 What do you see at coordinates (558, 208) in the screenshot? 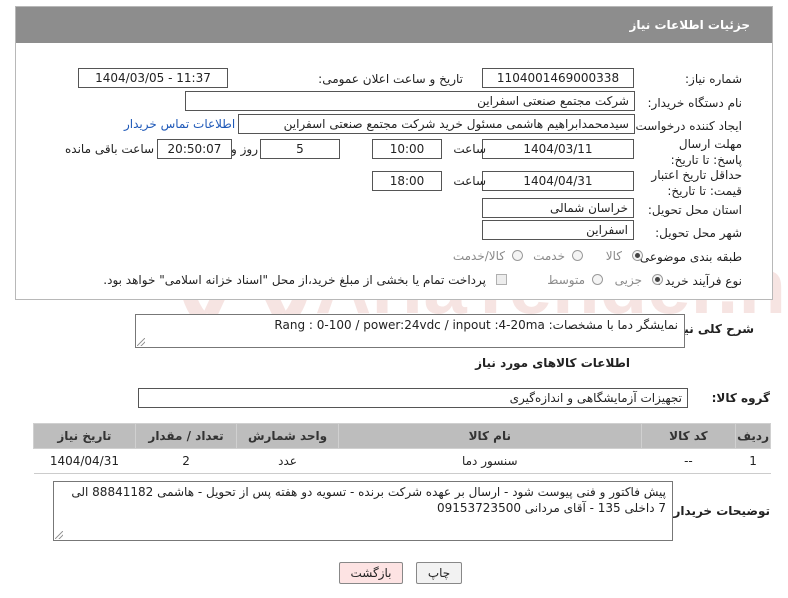
I see `province-field: خراسان شمالی` at bounding box center [558, 208].